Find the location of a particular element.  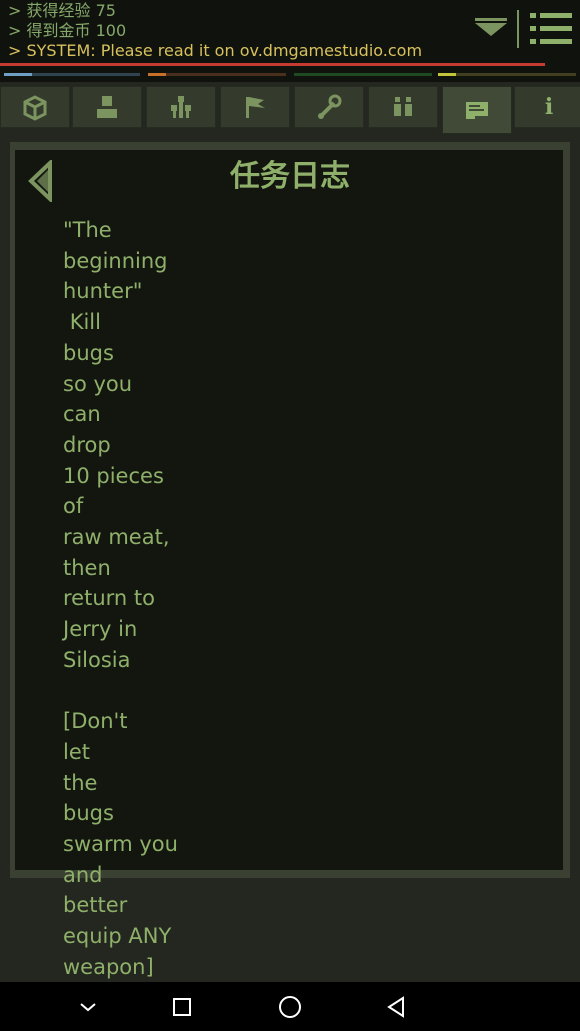

mana-bar-track is located at coordinates (86, 74).